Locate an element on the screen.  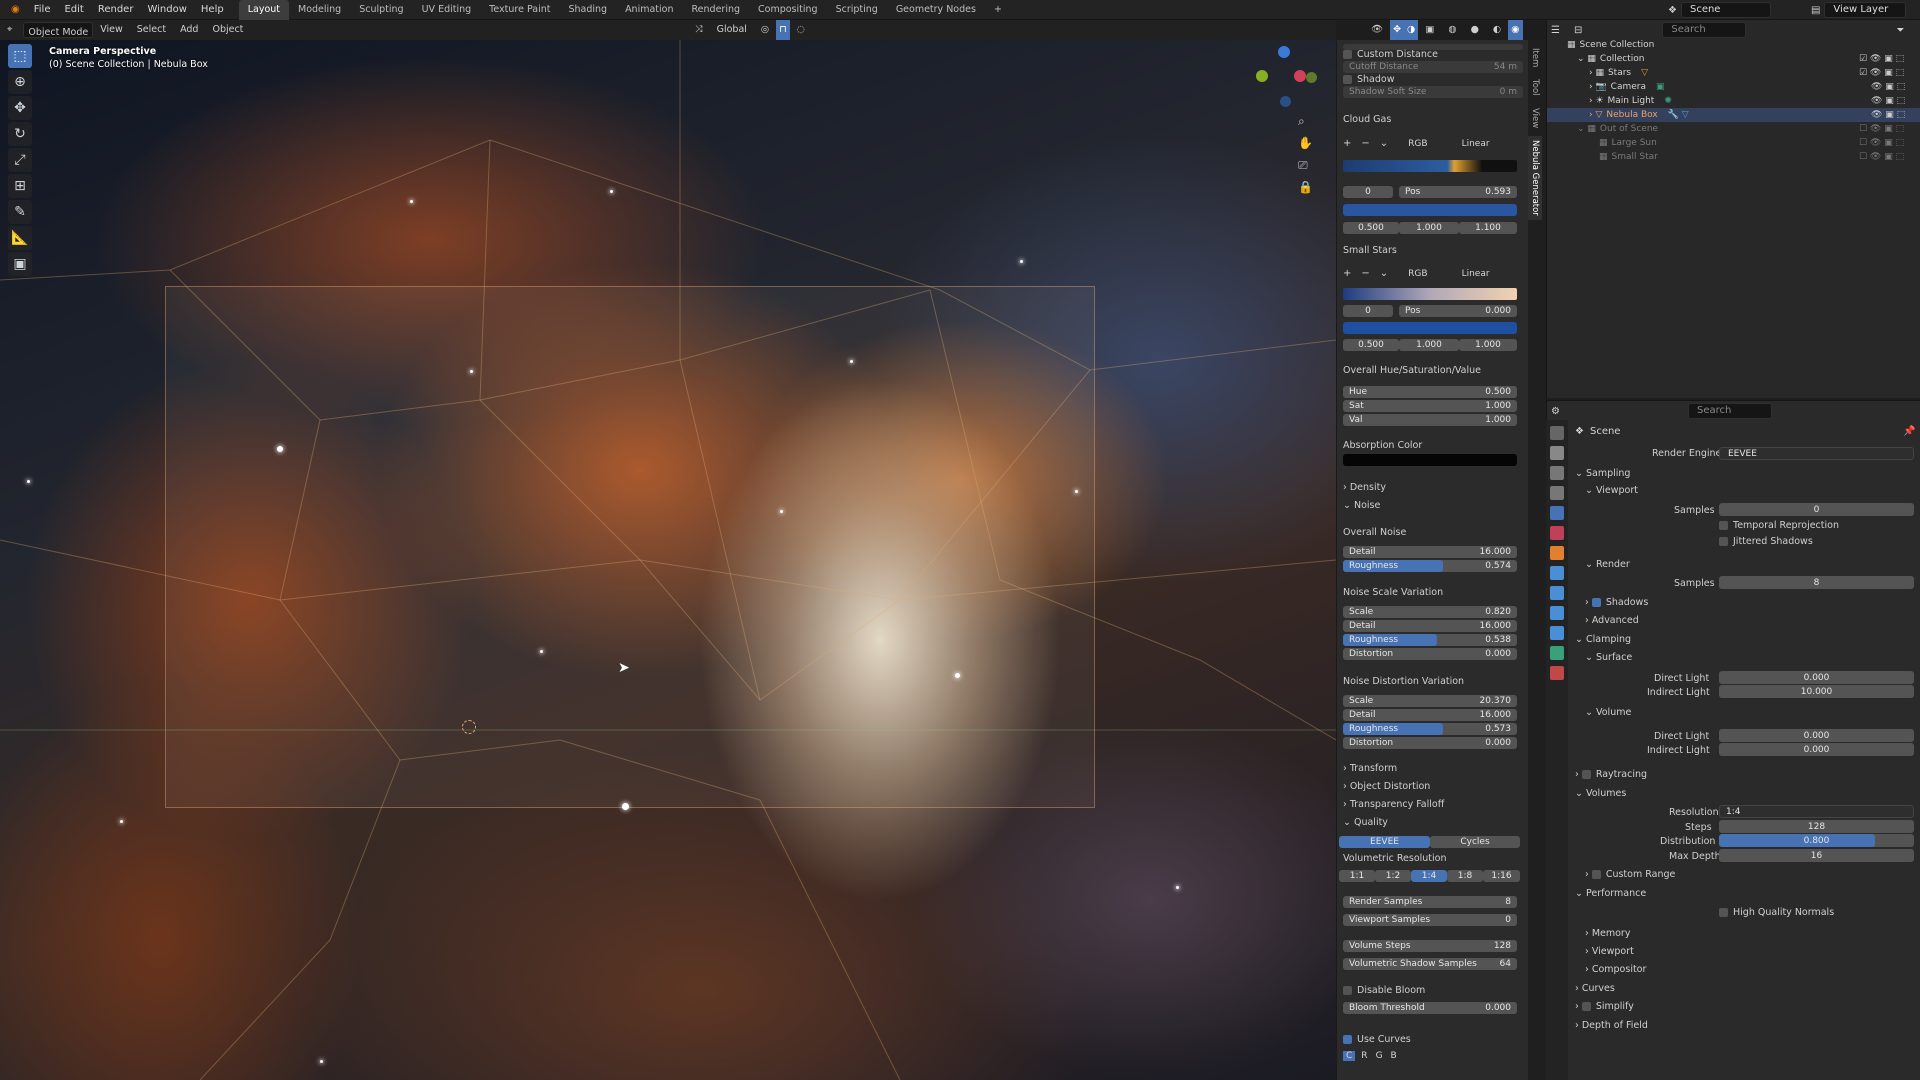
menu-render: Render is located at coordinates (116, 10).